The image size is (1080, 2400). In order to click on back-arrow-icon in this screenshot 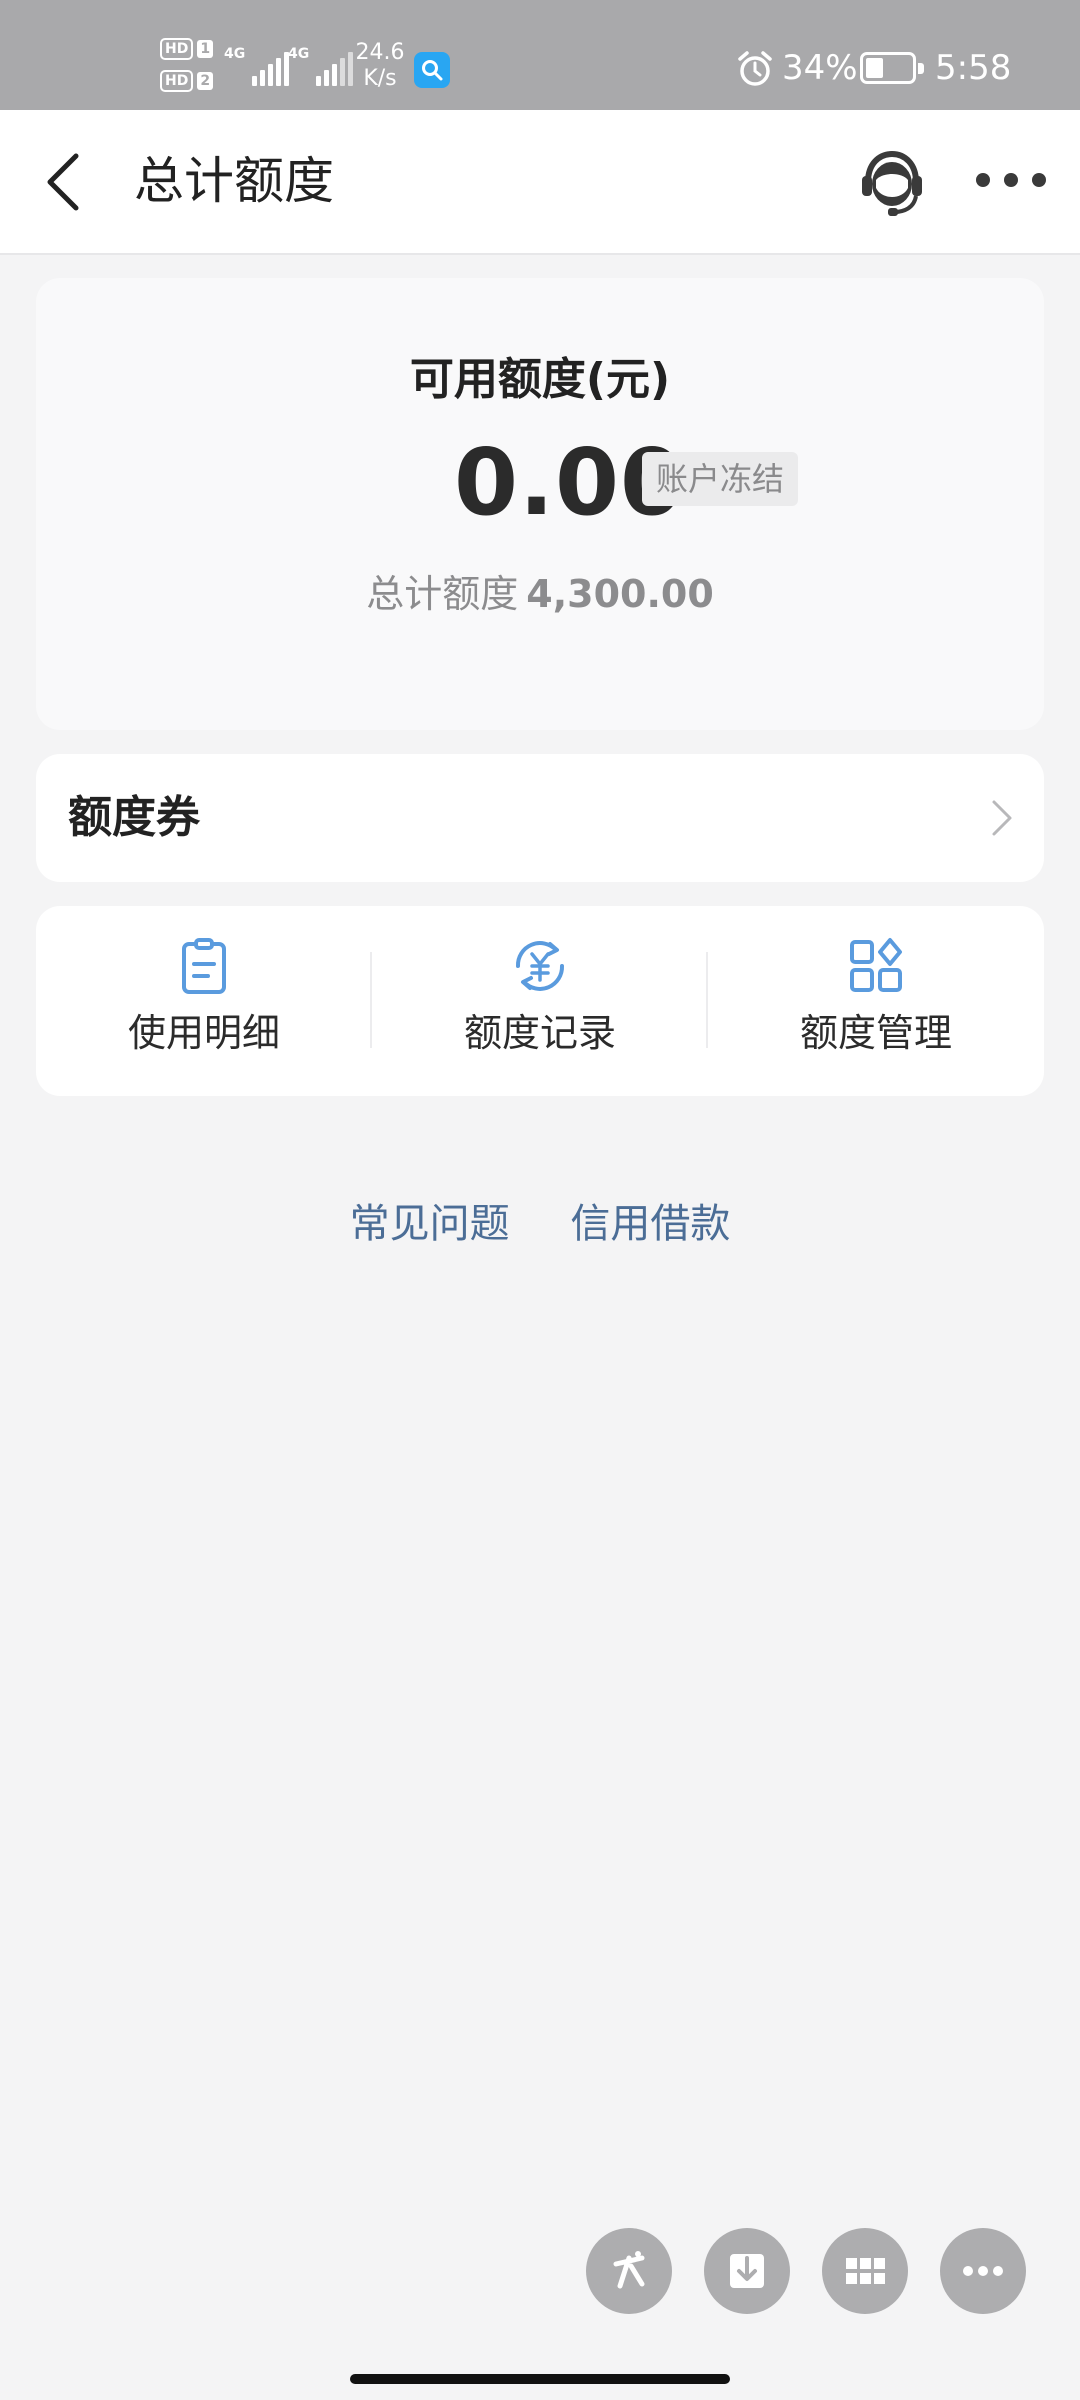, I will do `click(63, 182)`.